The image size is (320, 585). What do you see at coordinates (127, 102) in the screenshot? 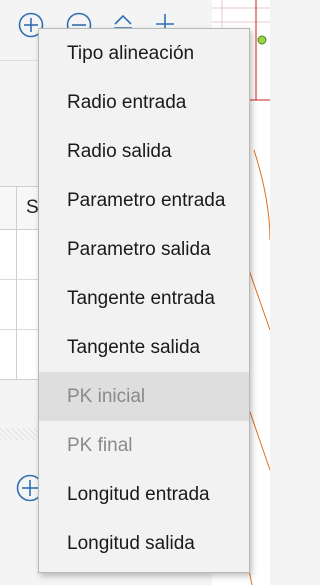
I see `menu-item-label: Radio entrada` at bounding box center [127, 102].